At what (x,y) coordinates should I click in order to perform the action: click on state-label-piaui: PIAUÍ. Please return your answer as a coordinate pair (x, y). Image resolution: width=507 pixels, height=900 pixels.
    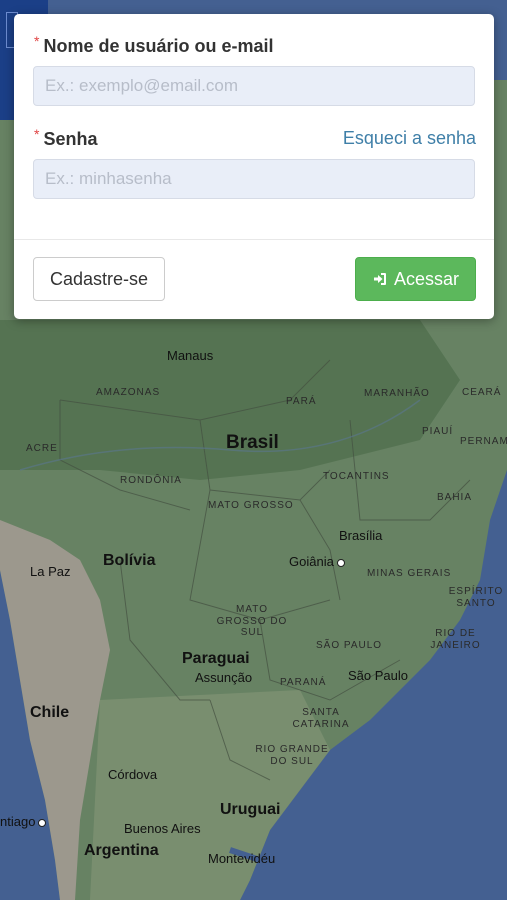
    Looking at the image, I should click on (438, 431).